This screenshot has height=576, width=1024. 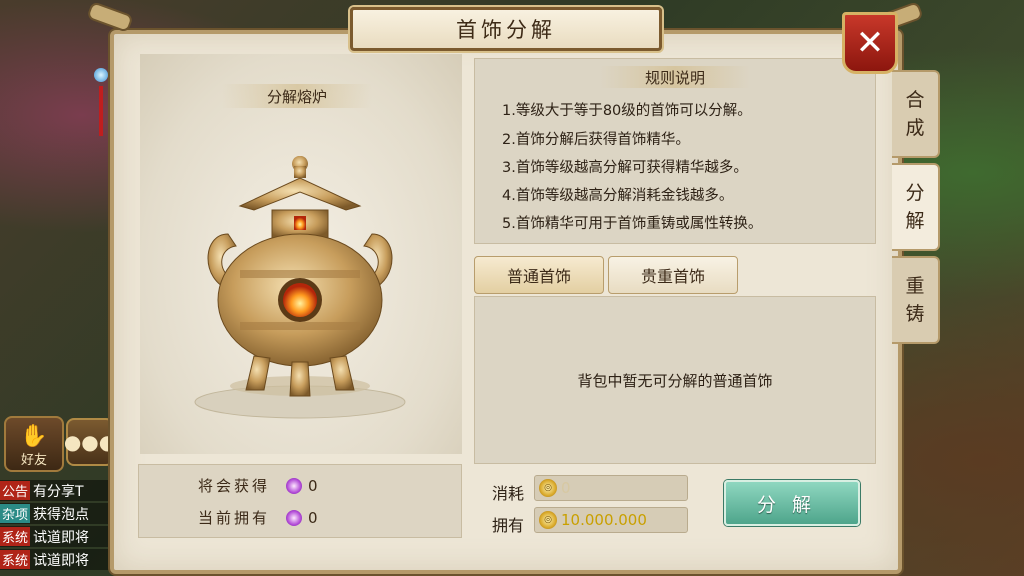 I want to click on own-bar: ◎ 10.000.000, so click(x=611, y=520).